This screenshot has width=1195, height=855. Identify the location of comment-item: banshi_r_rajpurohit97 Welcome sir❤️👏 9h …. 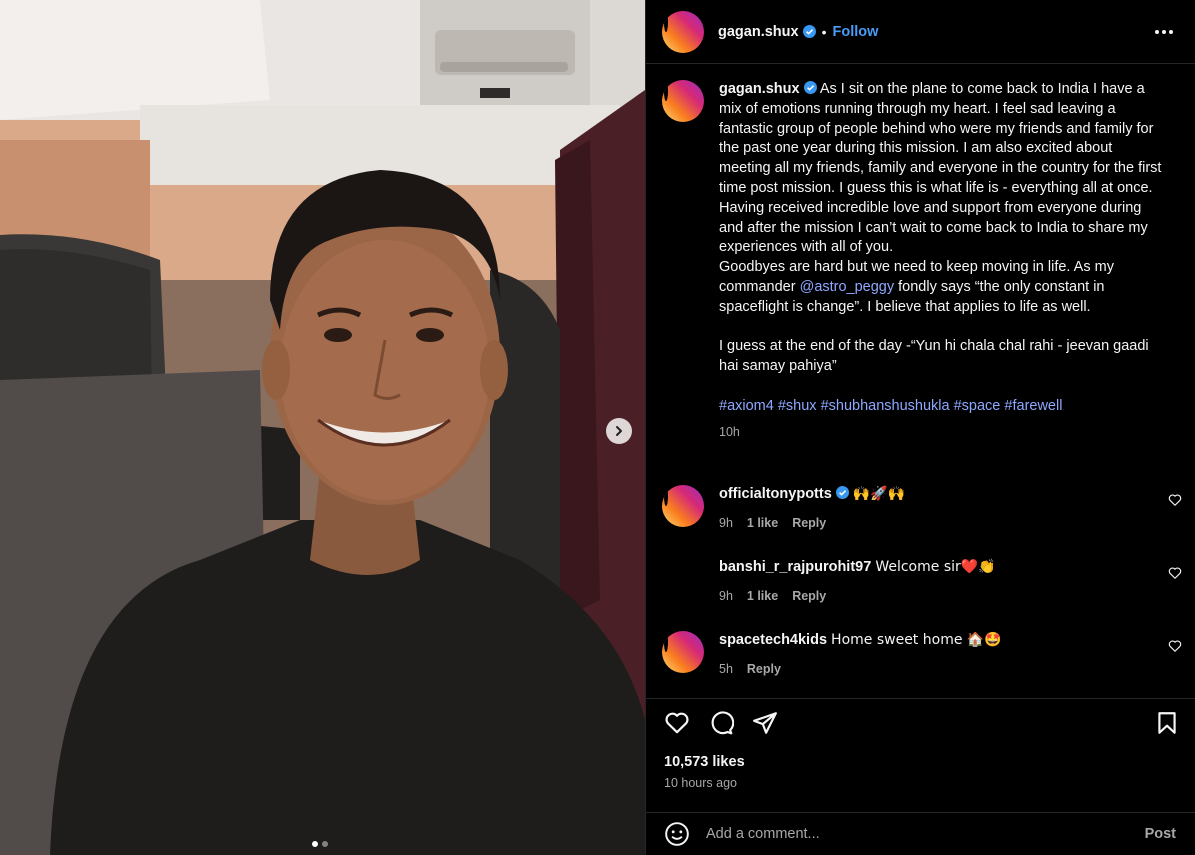
(922, 582).